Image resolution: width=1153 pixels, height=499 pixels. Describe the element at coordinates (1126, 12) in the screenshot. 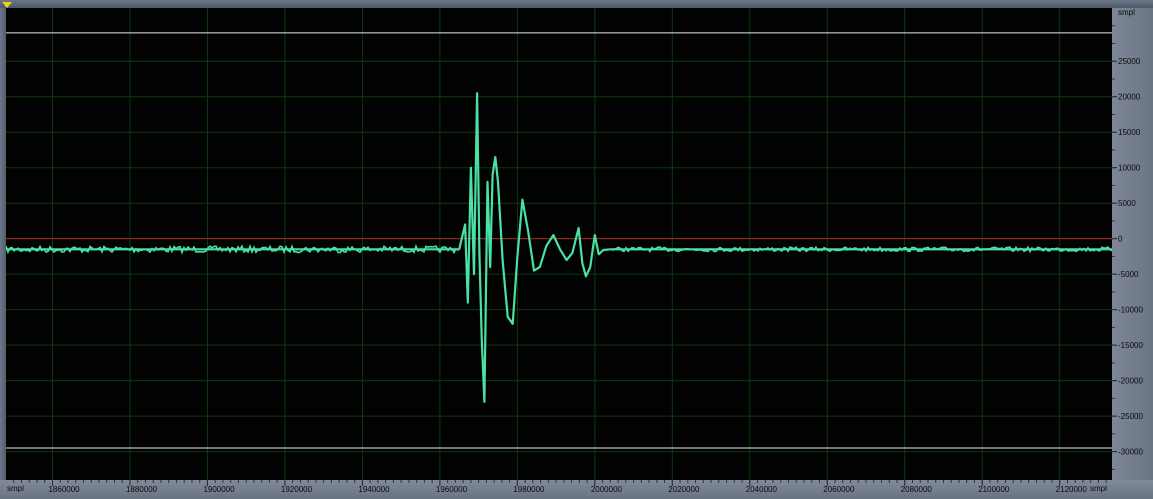

I see `y-unit-label: smpl` at that location.